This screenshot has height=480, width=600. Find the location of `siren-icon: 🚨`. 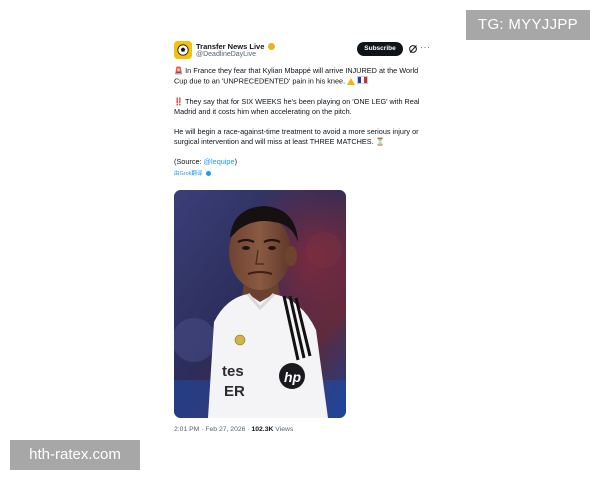

siren-icon: 🚨 is located at coordinates (179, 70).